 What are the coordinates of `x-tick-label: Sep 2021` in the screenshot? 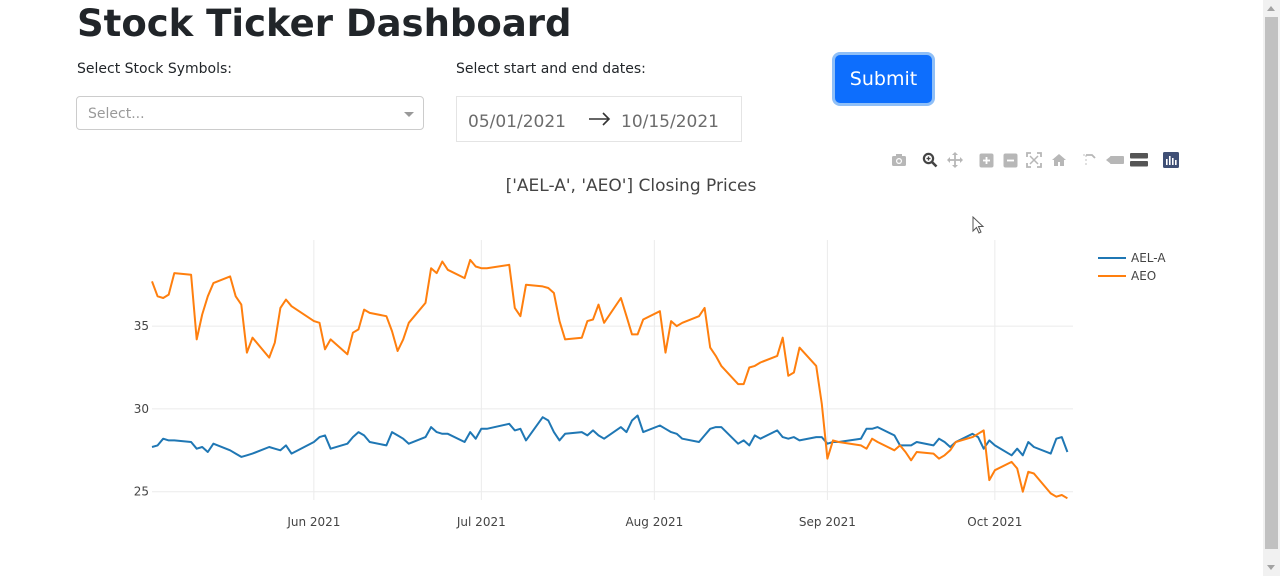 It's located at (827, 522).